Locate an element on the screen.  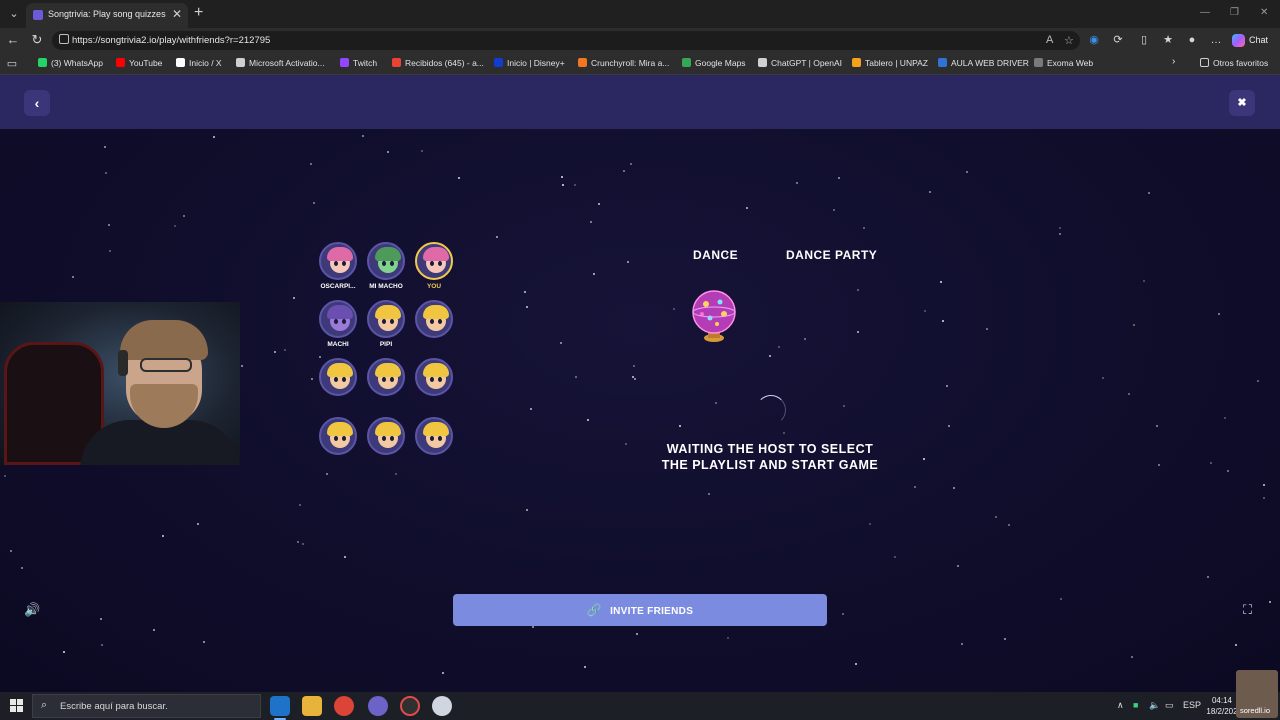
reading-list-icon: ▭ is located at coordinates (12, 64).